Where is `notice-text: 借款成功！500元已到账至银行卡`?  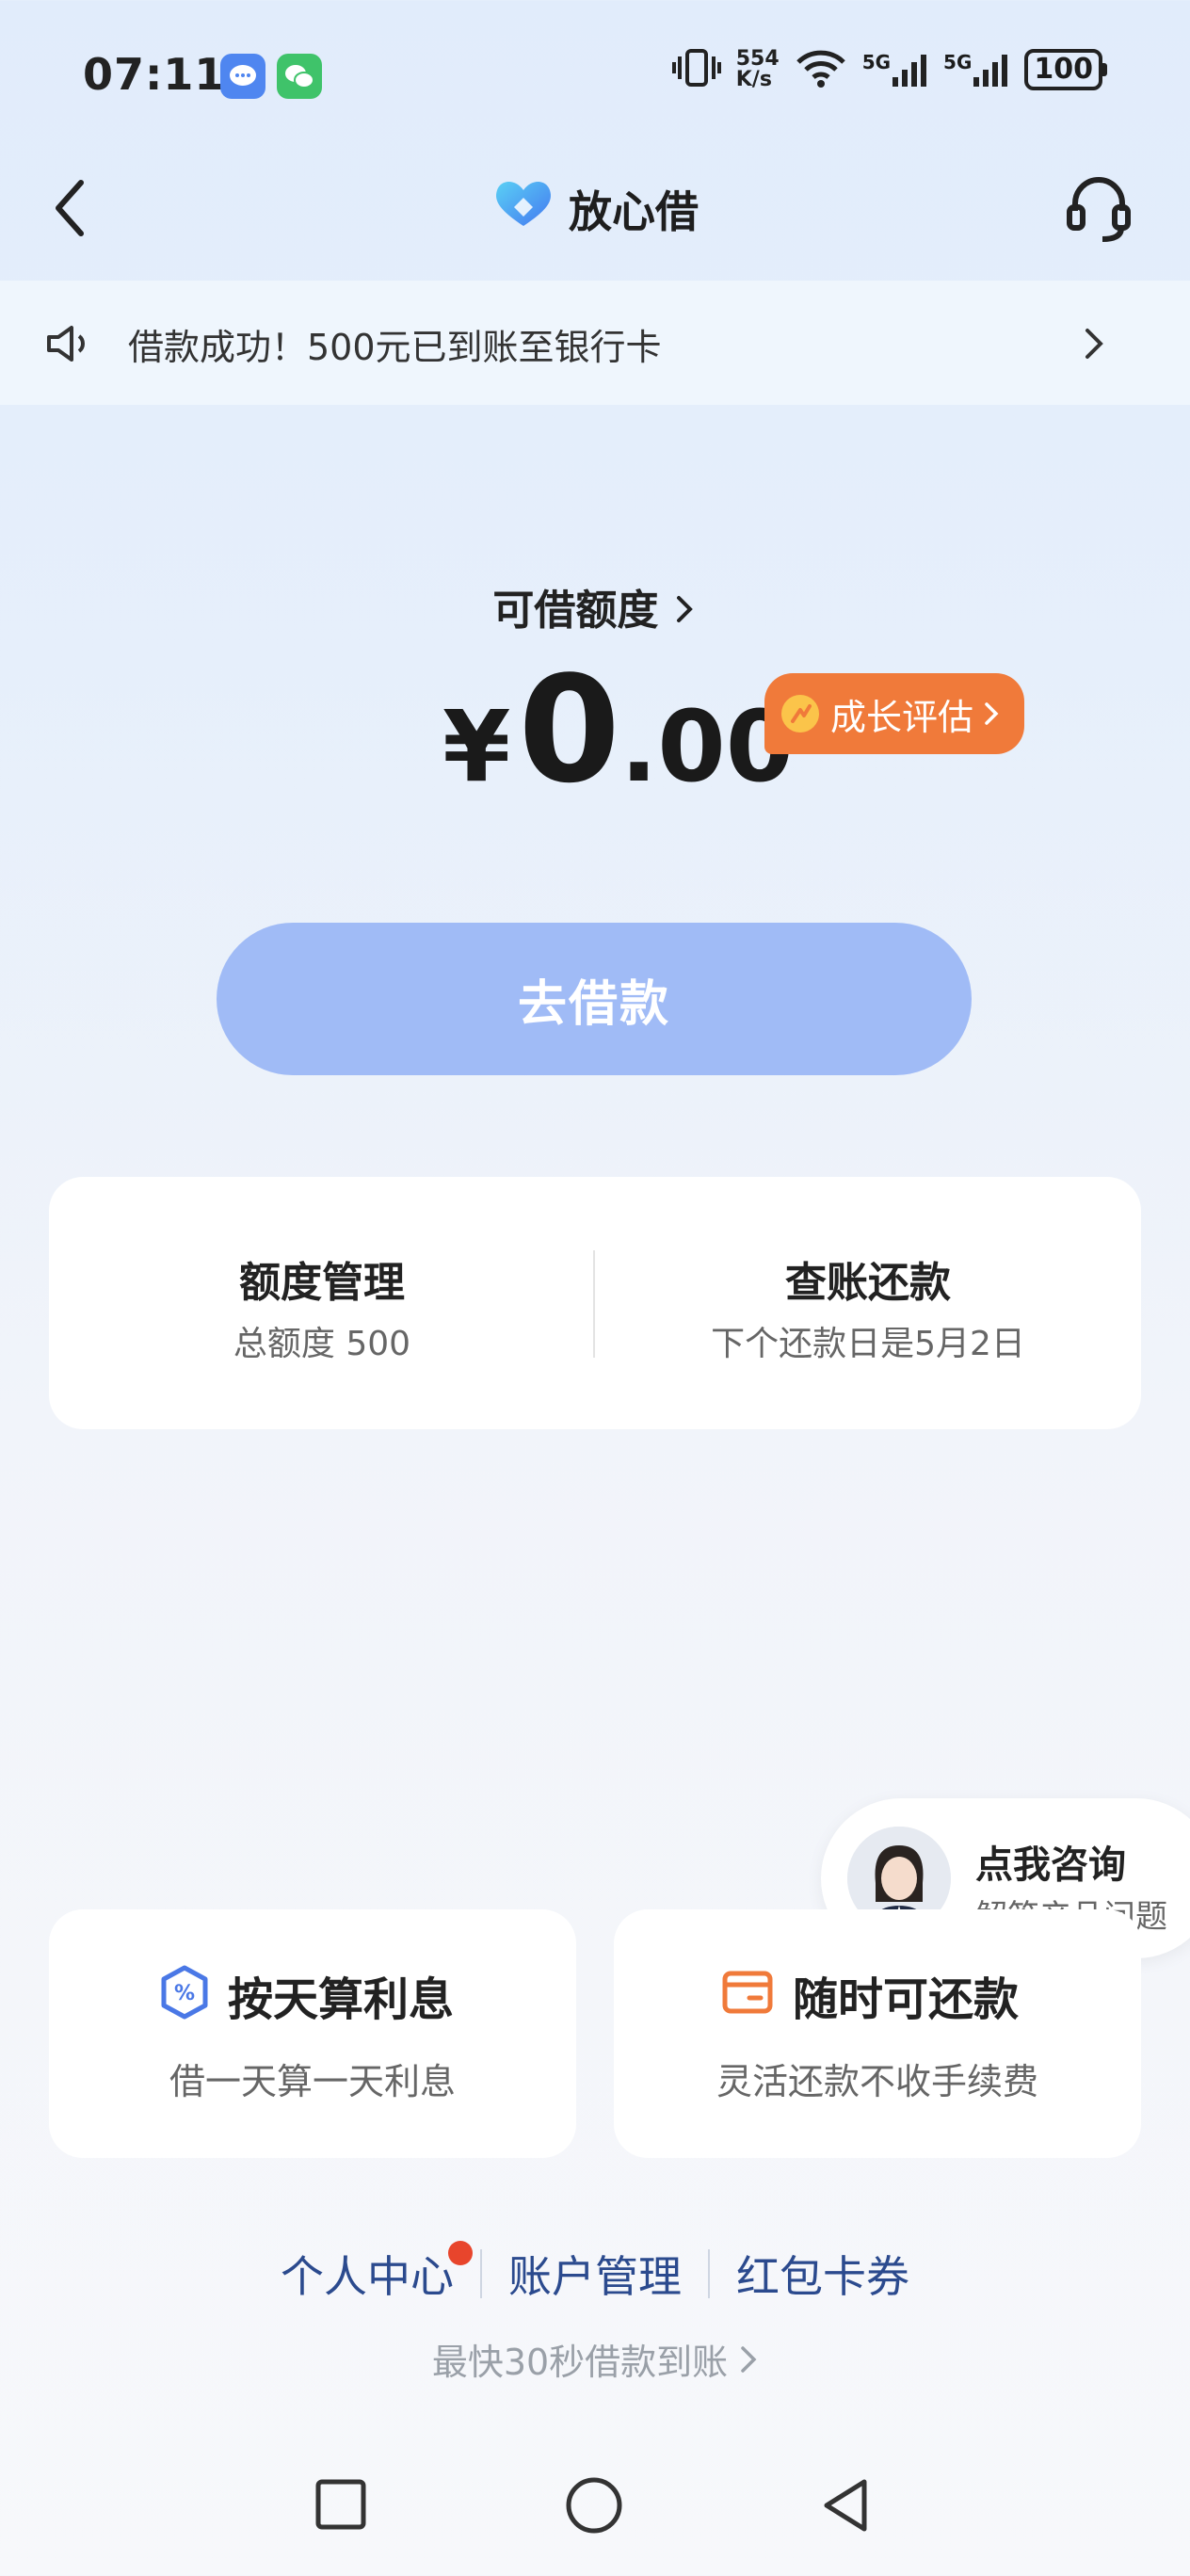 notice-text: 借款成功！500元已到账至银行卡 is located at coordinates (395, 347).